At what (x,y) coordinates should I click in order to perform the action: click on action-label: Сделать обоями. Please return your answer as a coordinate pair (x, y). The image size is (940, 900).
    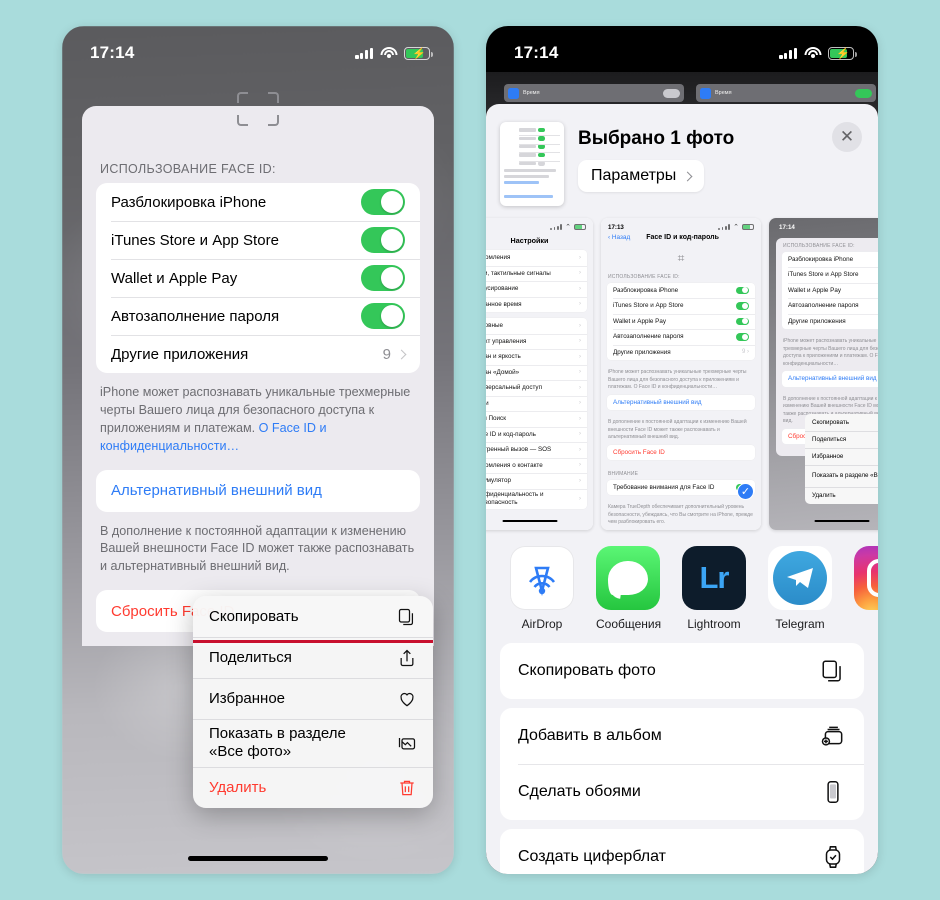
    Looking at the image, I should click on (579, 791).